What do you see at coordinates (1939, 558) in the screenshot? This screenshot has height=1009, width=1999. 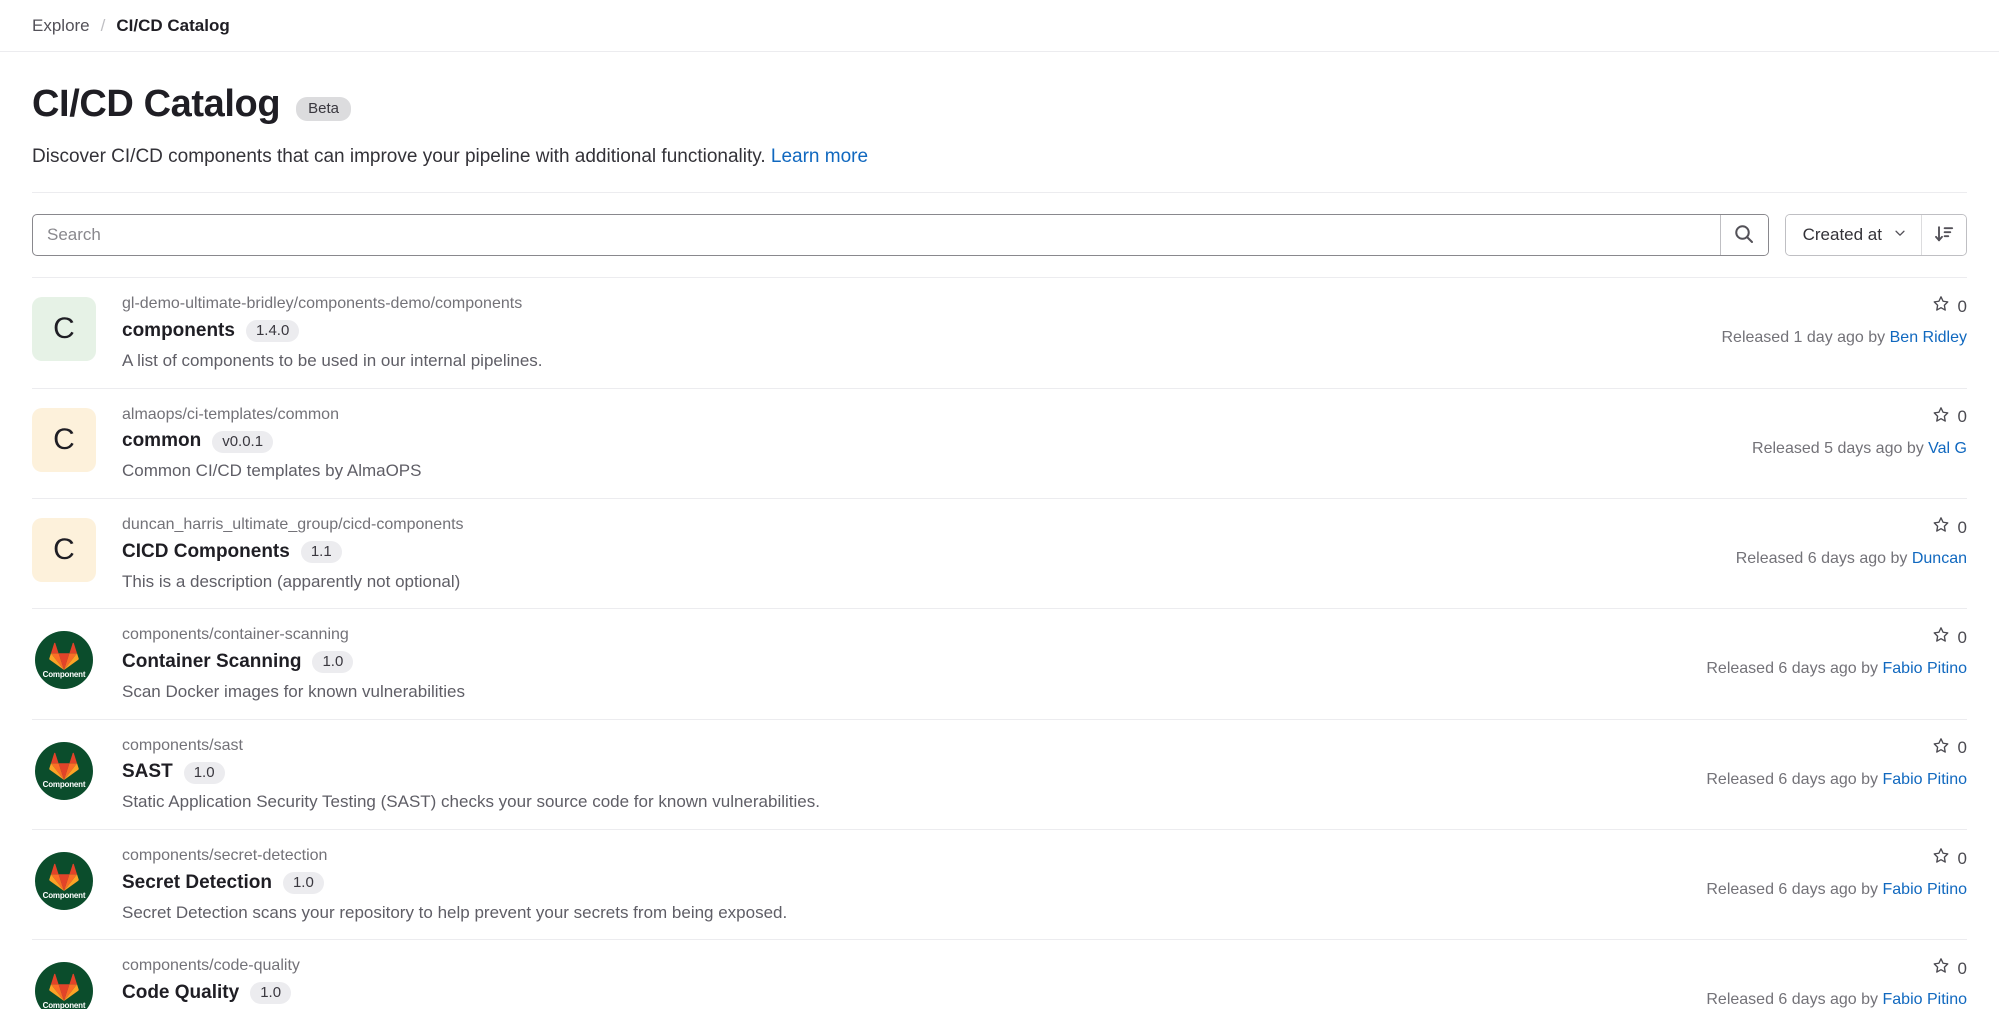 I see `author-link: Duncan` at bounding box center [1939, 558].